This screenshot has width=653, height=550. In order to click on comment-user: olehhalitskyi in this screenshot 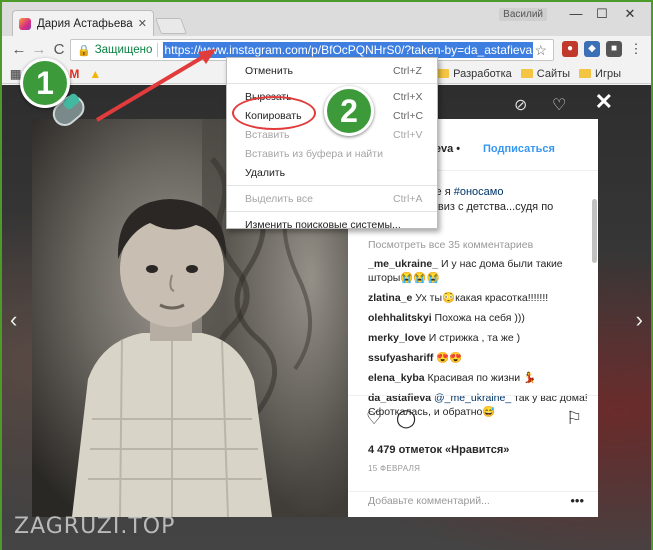, I will do `click(400, 318)`.